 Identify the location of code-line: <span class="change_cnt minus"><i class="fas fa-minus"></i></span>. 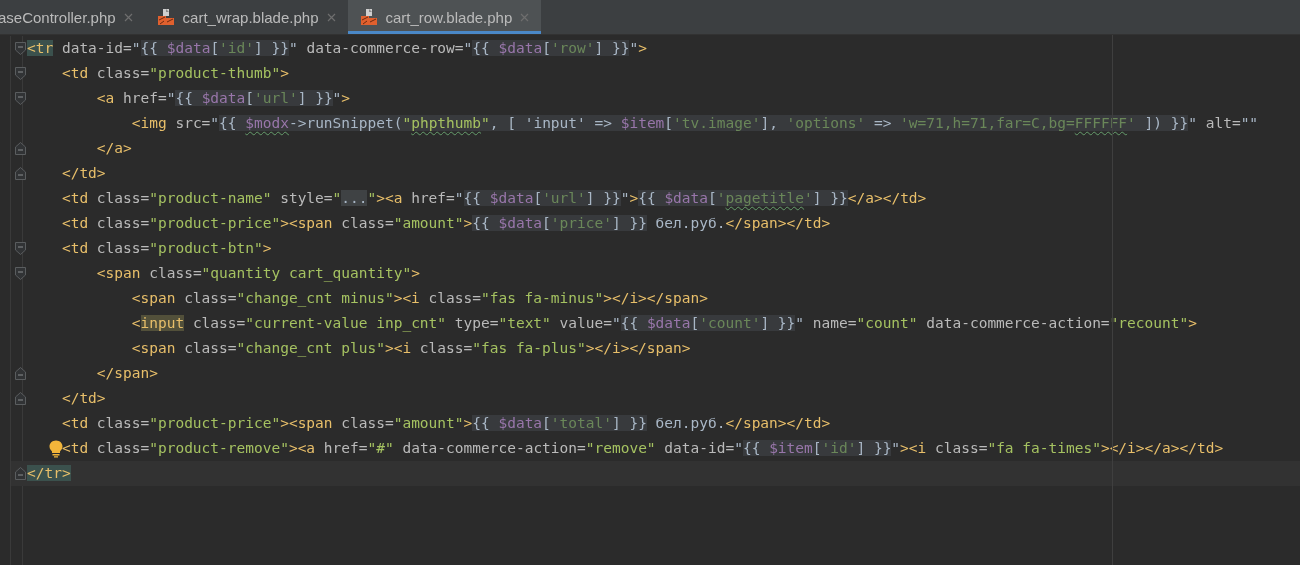
(419, 299).